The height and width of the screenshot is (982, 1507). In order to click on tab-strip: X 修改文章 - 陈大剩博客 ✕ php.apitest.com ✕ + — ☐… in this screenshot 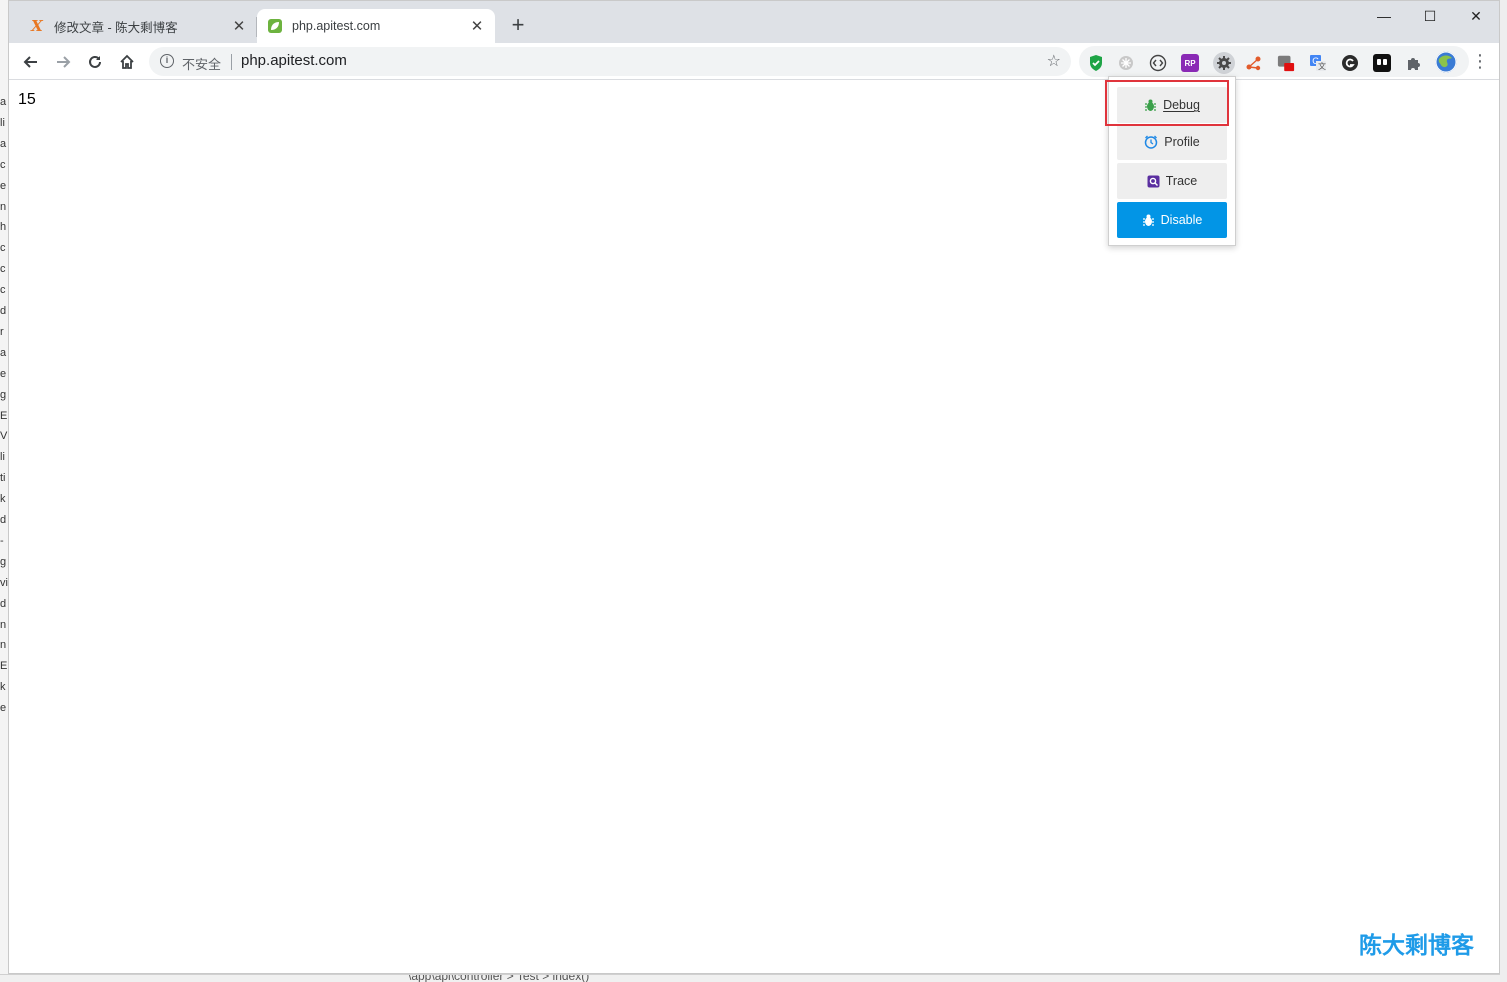, I will do `click(754, 22)`.